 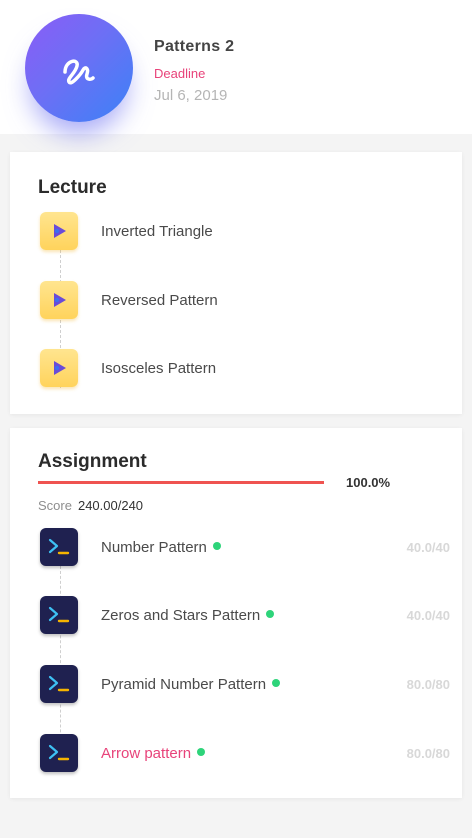 What do you see at coordinates (191, 684) in the screenshot?
I see `assignment-item-label: Pyramid Number Pattern` at bounding box center [191, 684].